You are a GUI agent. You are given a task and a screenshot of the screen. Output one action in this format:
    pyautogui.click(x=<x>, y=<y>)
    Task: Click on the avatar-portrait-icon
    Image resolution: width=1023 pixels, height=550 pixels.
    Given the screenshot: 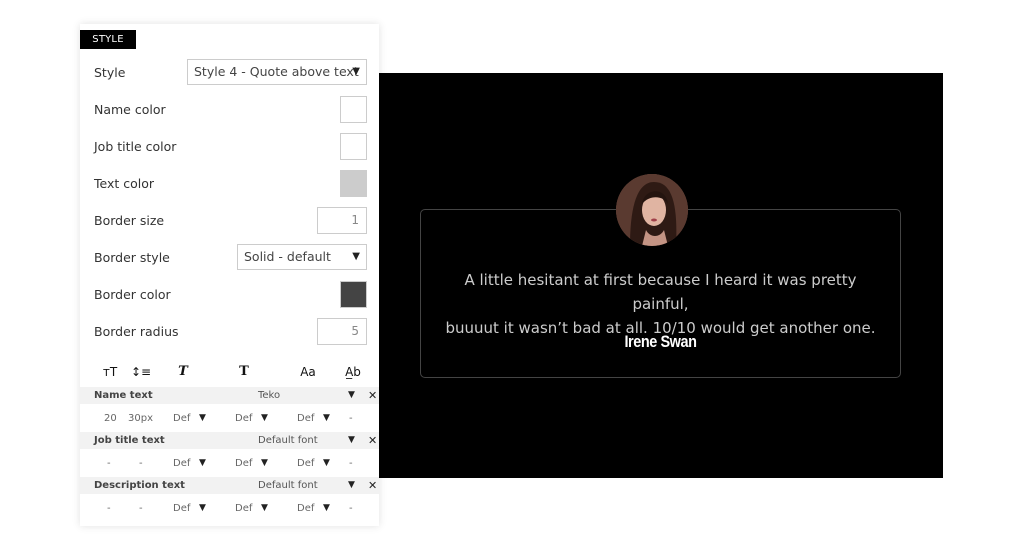 What is the action you would take?
    pyautogui.click(x=652, y=210)
    